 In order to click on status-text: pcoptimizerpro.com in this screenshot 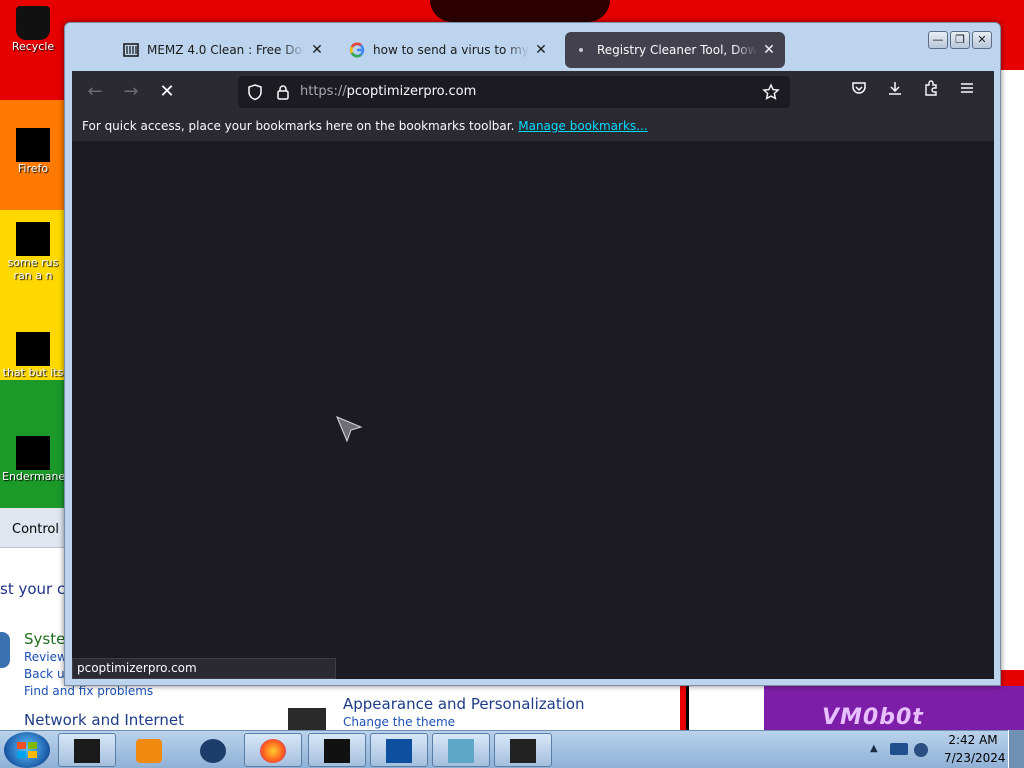, I will do `click(137, 668)`.